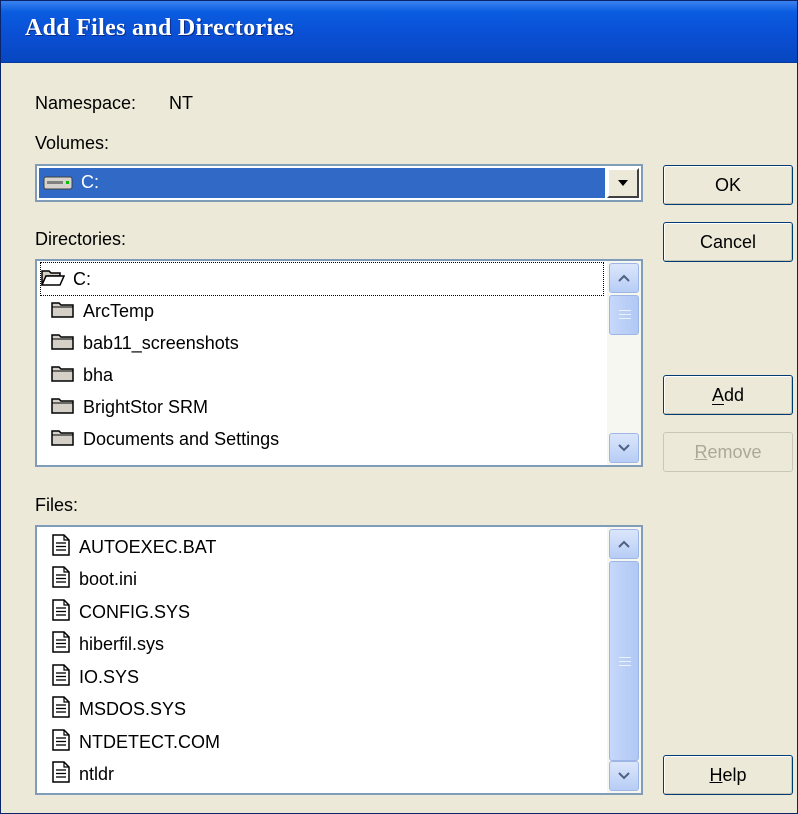  I want to click on directories-label: Directories:, so click(81, 239).